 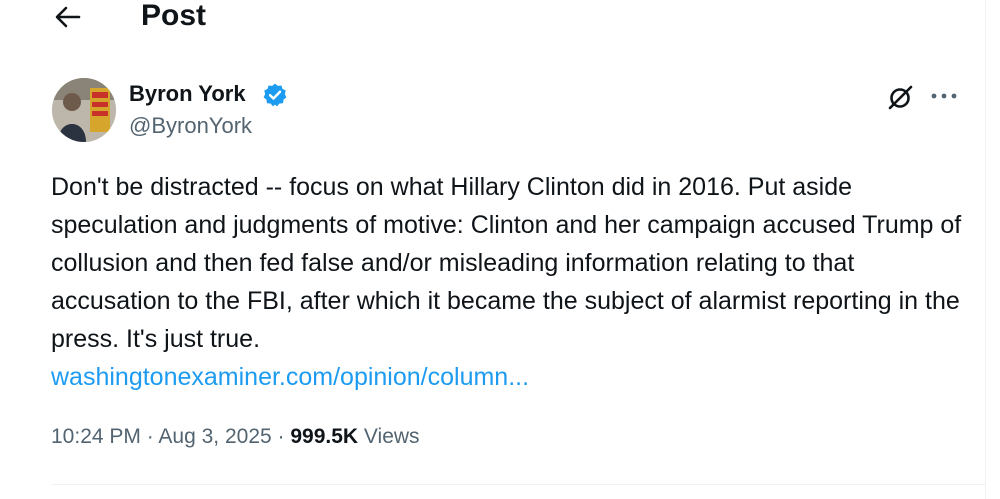 I want to click on verified-badge-icon, so click(x=275, y=95).